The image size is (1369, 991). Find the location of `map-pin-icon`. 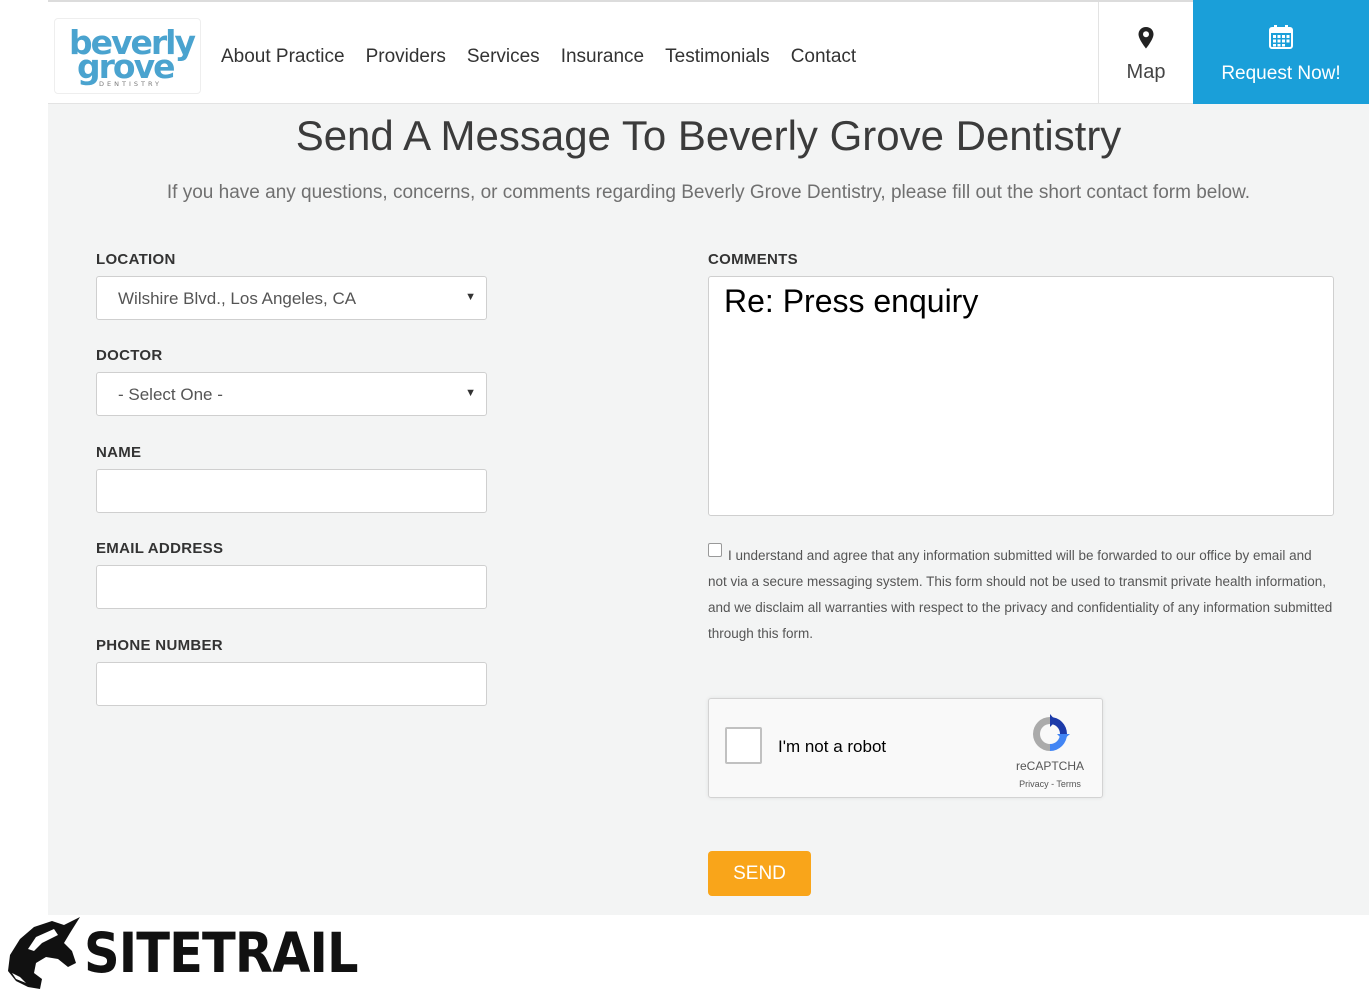

map-pin-icon is located at coordinates (1146, 38).